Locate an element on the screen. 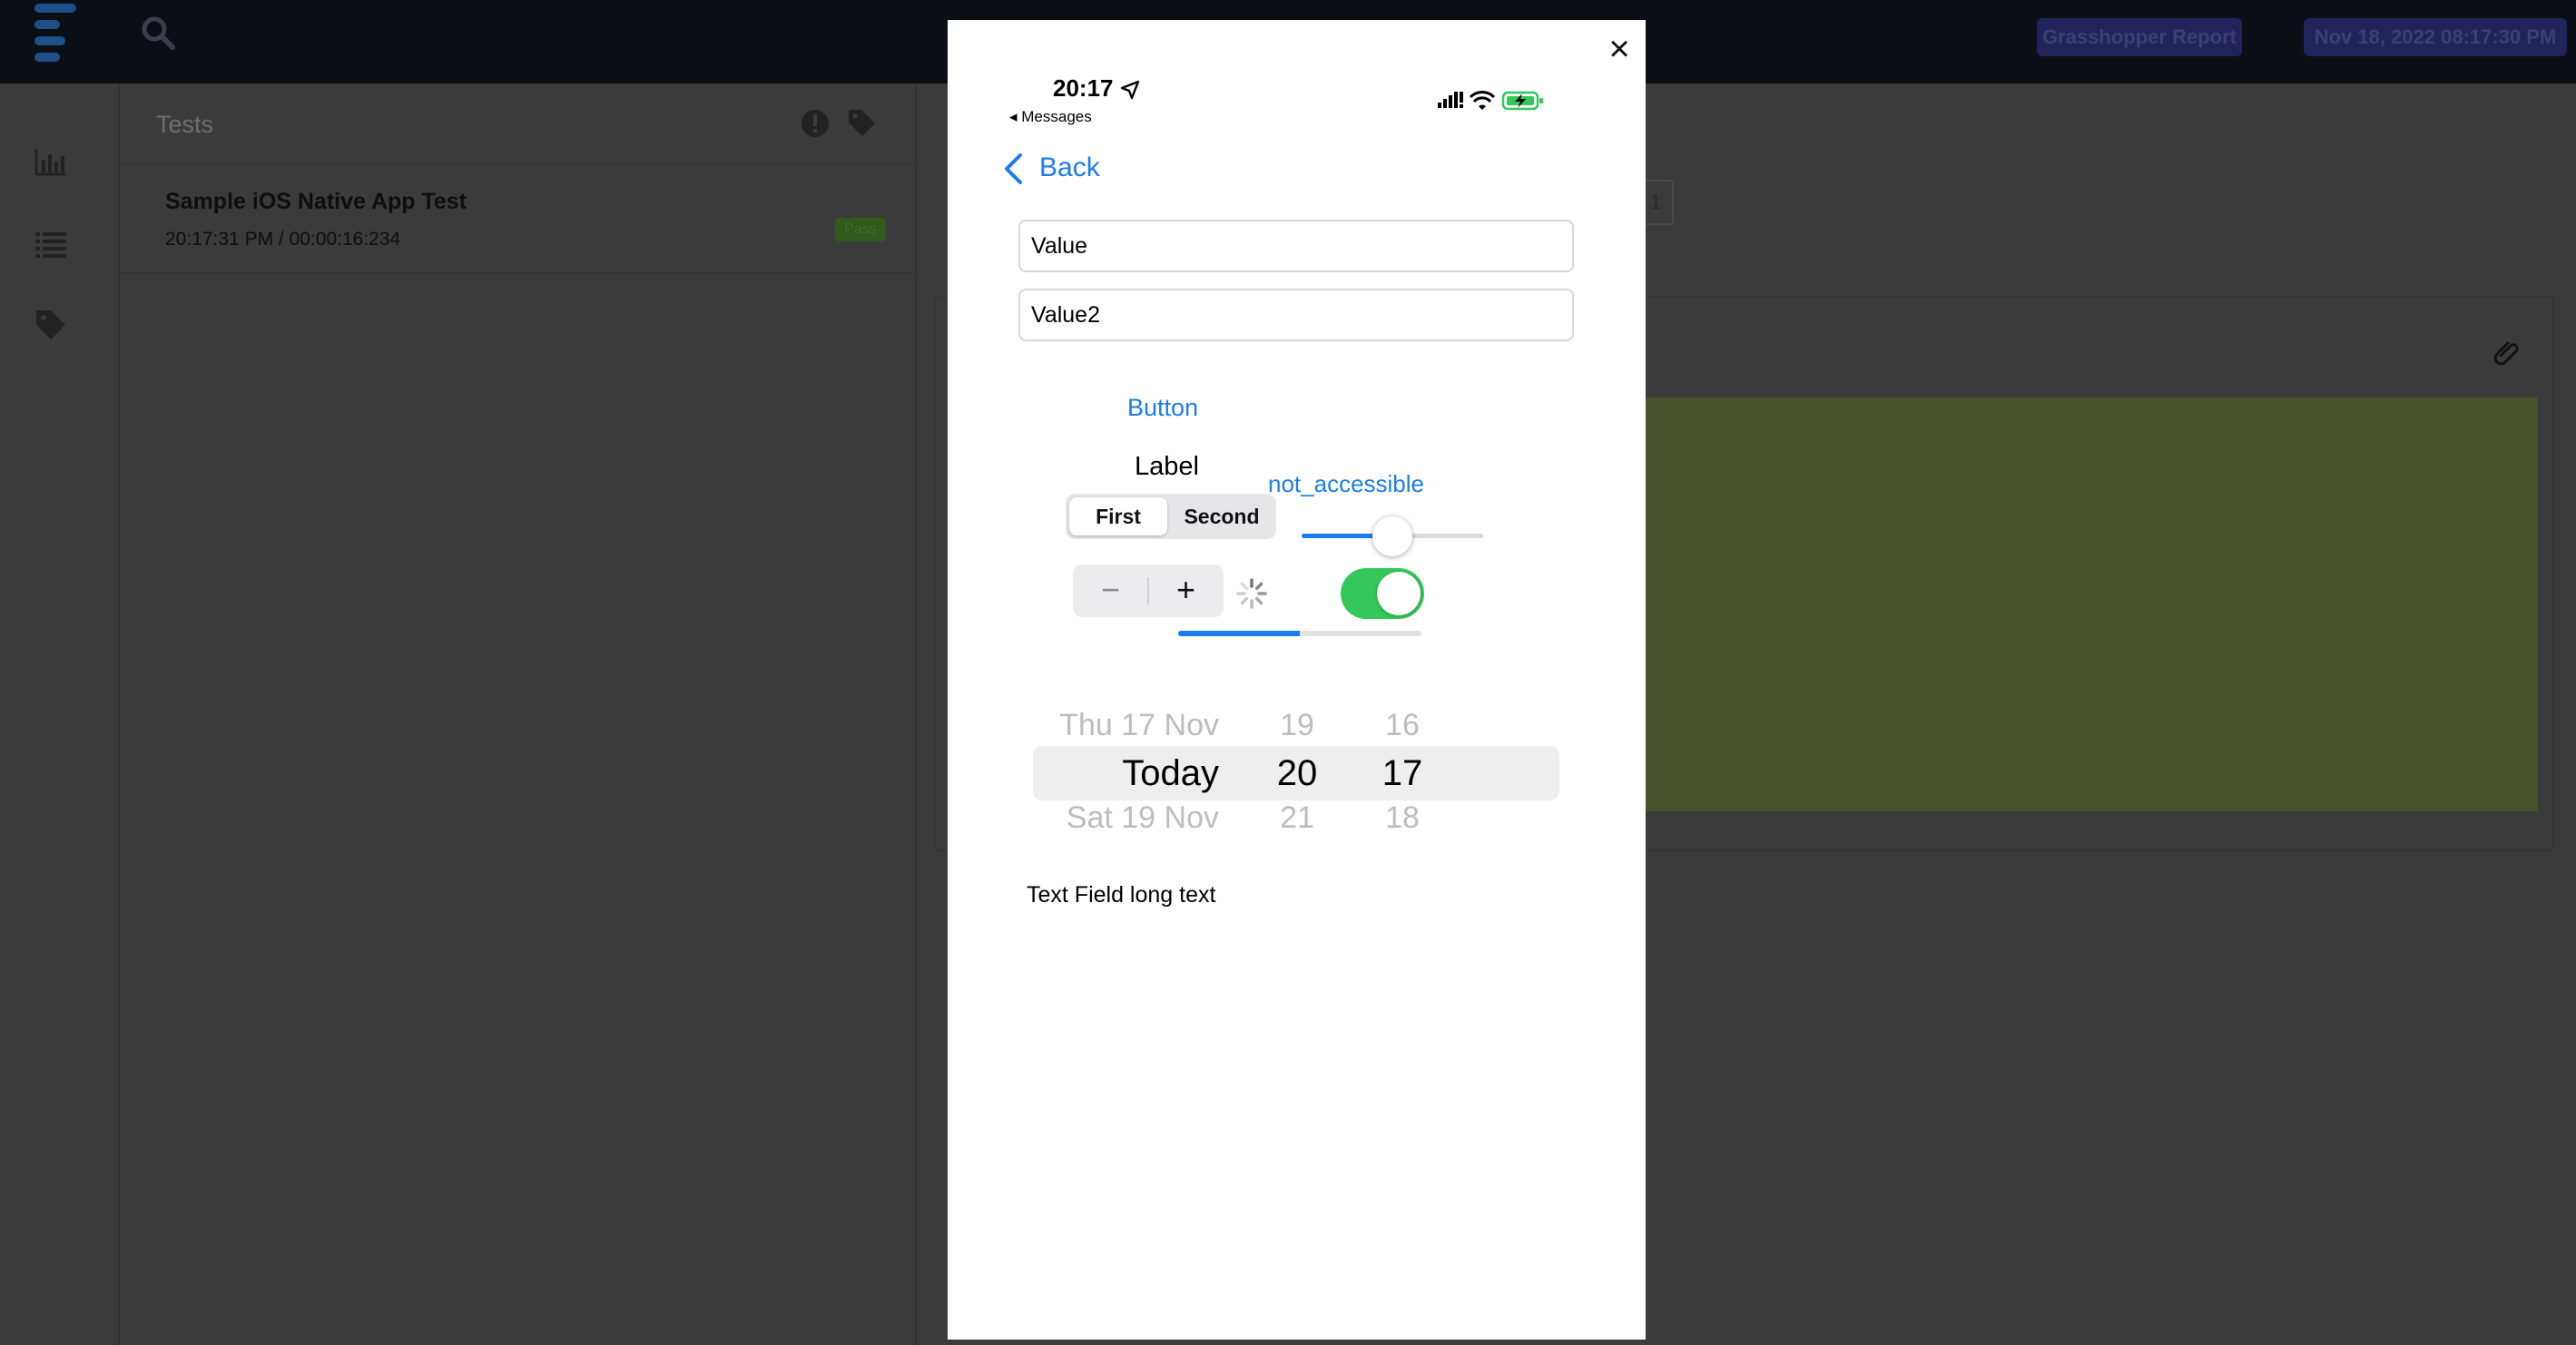 The image size is (2576, 1345). test-name: Sample iOS Native App Test is located at coordinates (316, 201).